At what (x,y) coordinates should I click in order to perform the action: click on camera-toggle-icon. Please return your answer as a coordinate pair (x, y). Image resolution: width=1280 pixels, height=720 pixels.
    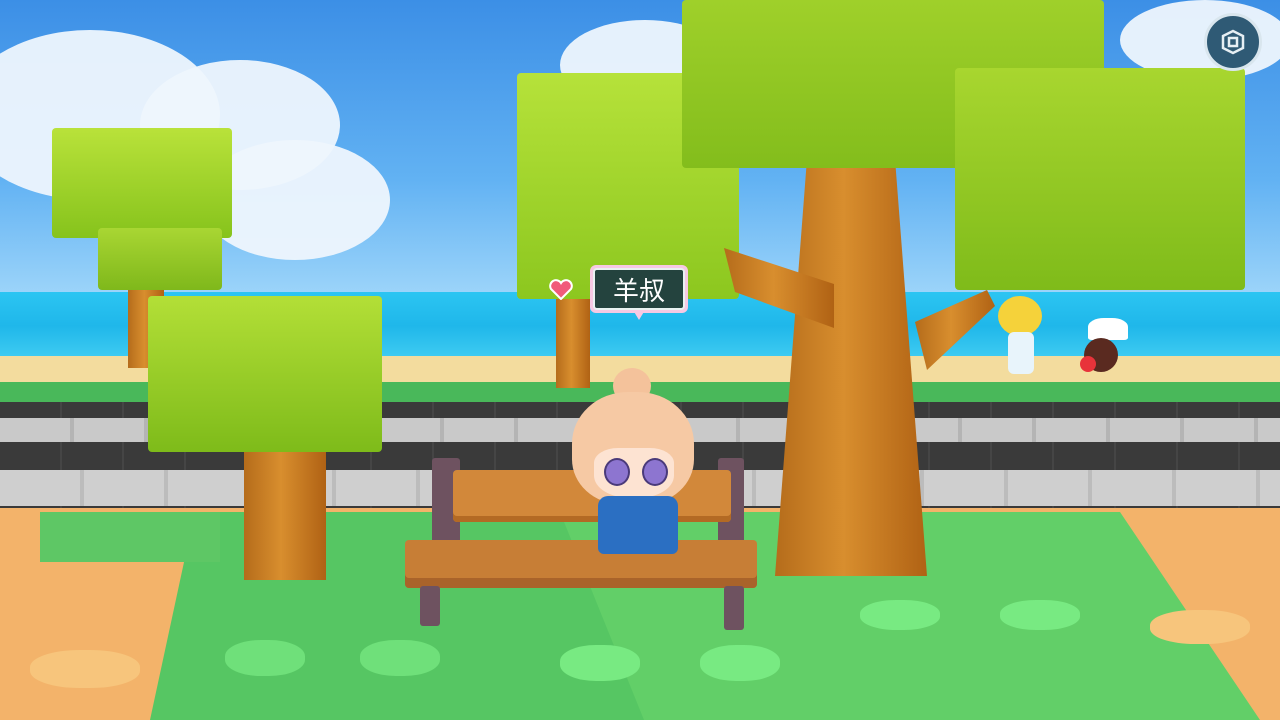
    Looking at the image, I should click on (1233, 42).